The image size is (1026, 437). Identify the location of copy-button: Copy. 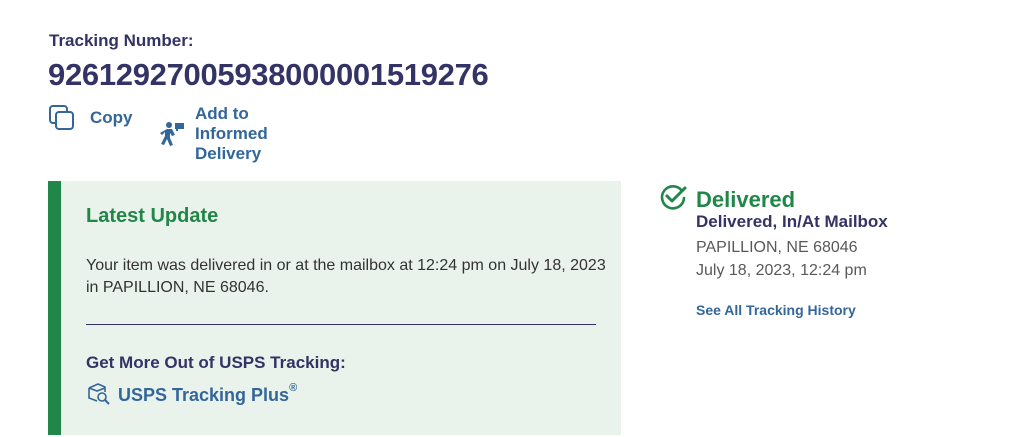
(90, 118).